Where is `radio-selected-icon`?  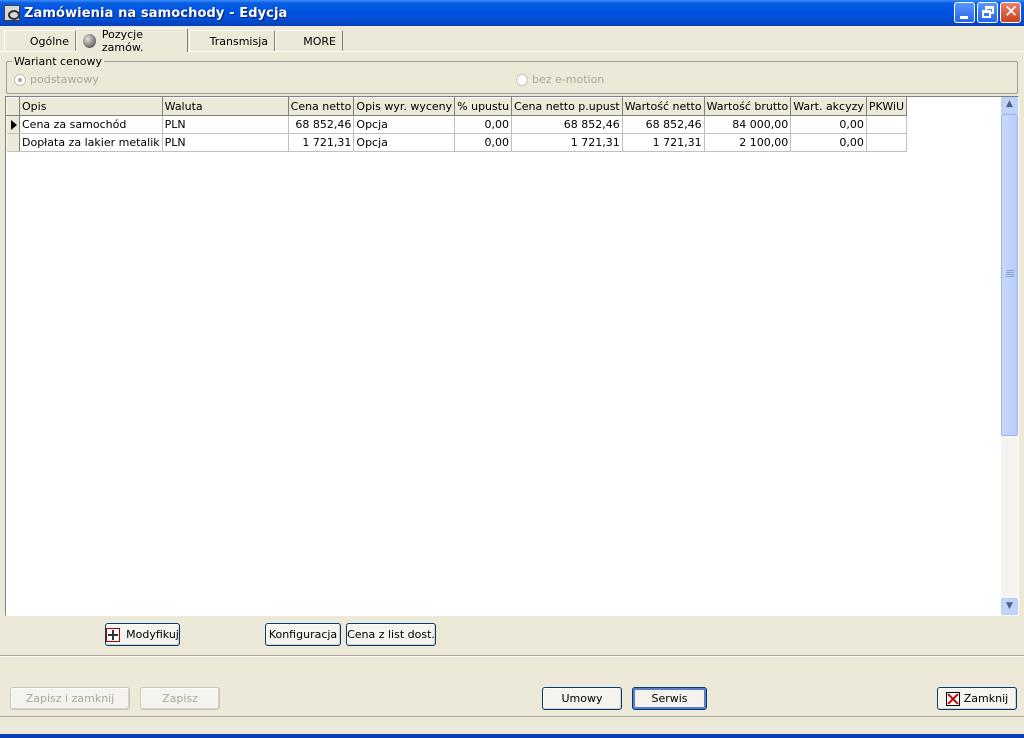
radio-selected-icon is located at coordinates (20, 79).